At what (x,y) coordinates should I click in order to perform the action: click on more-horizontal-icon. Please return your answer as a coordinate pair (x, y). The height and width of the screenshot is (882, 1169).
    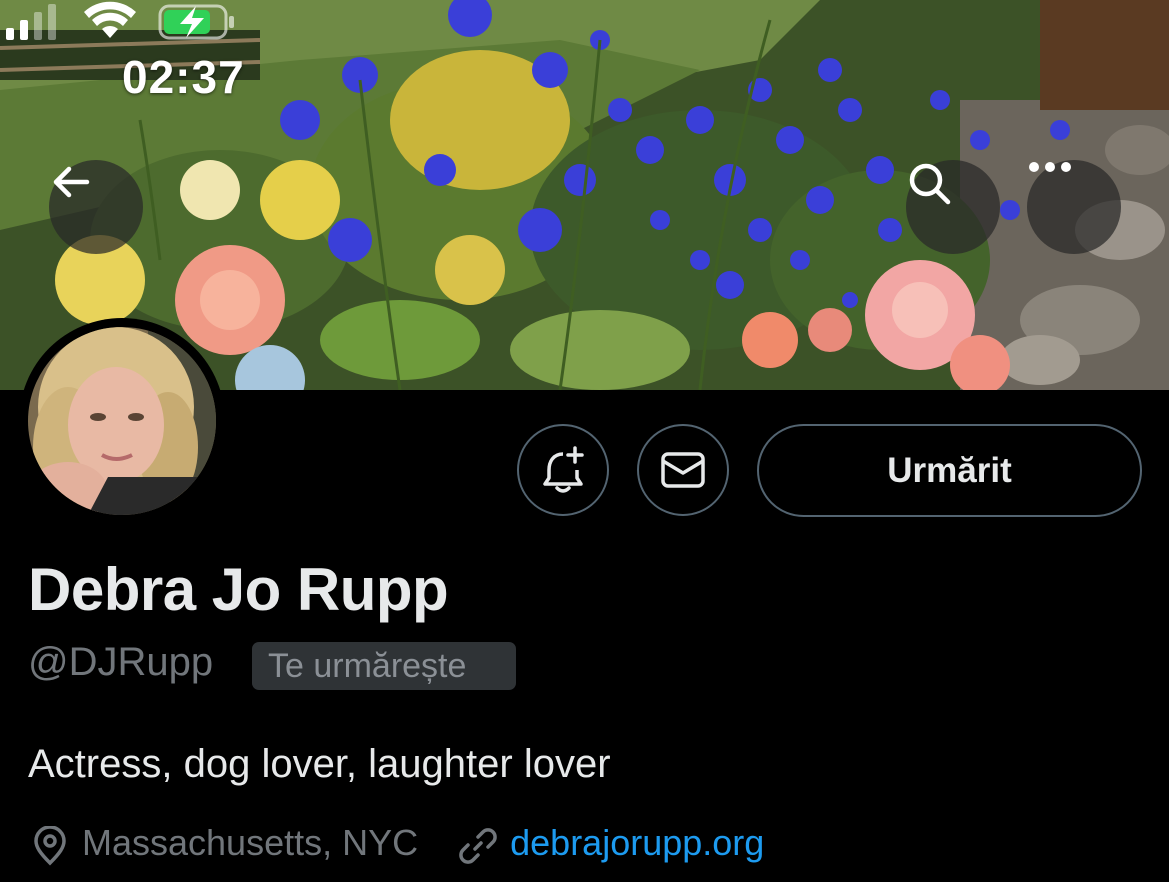
    Looking at the image, I should click on (1050, 167).